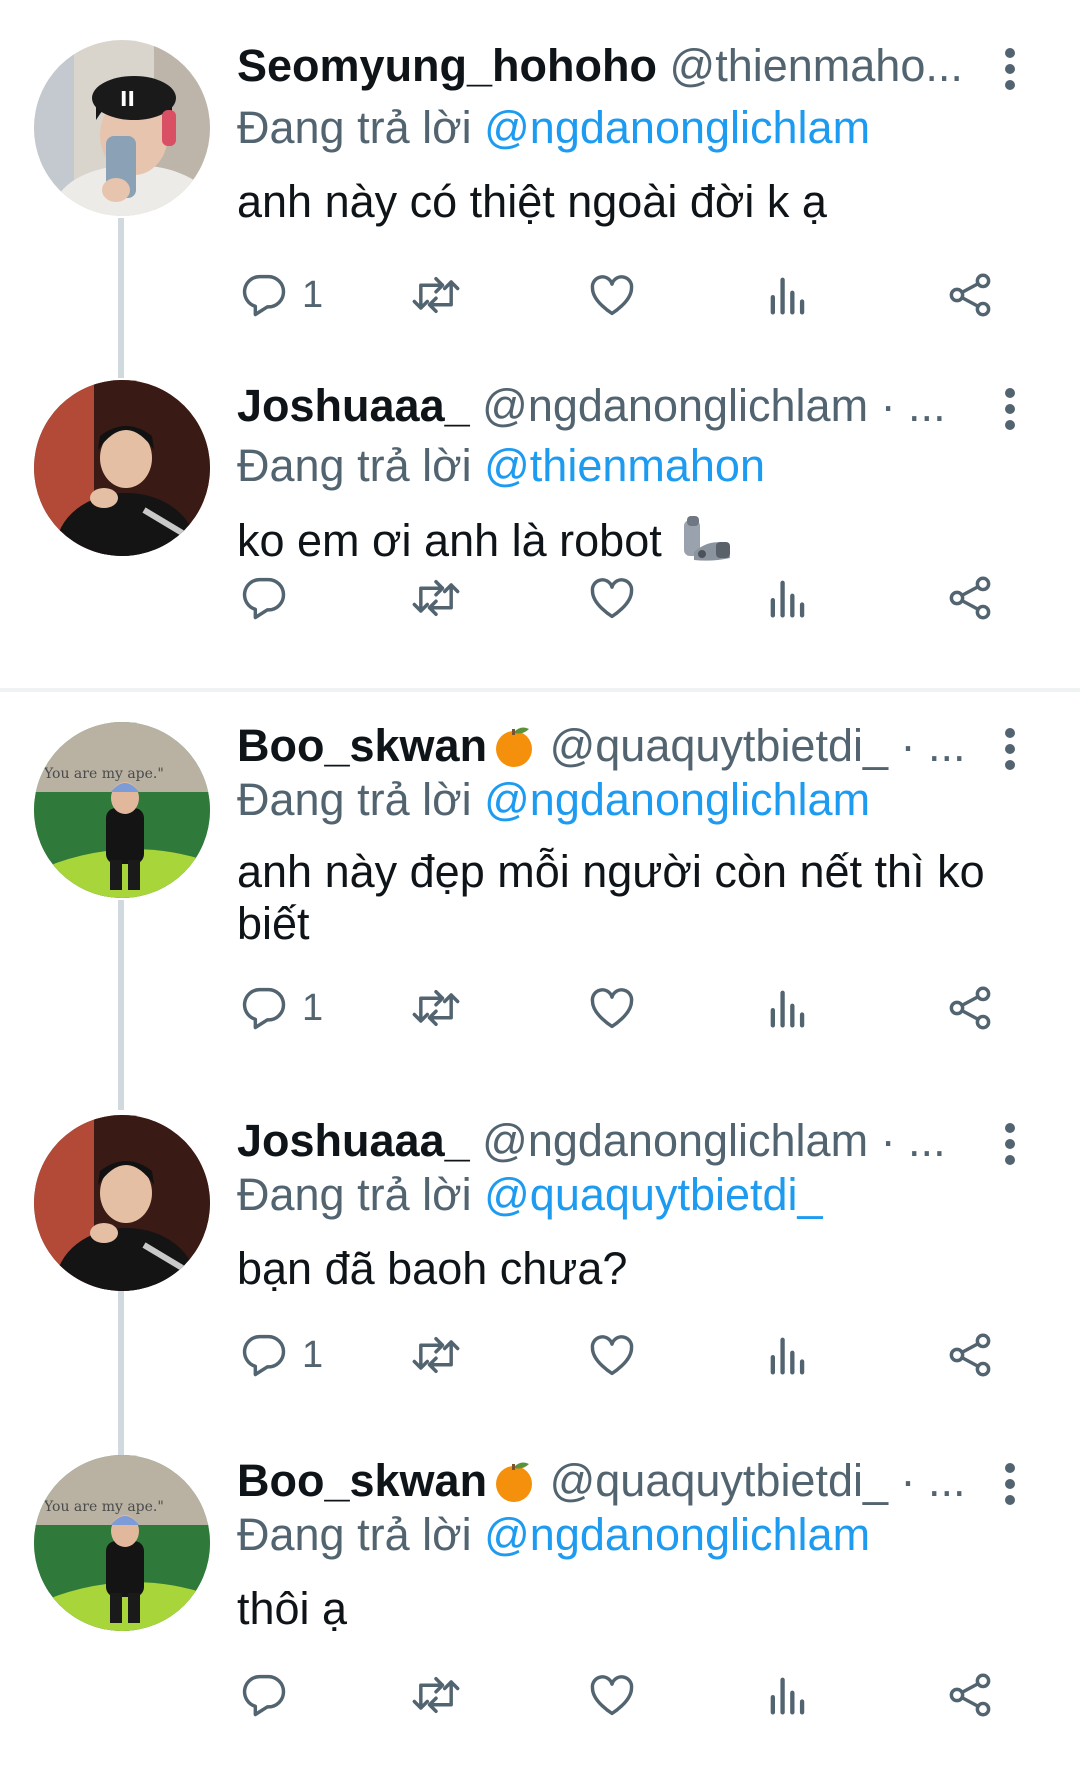  What do you see at coordinates (514, 1482) in the screenshot?
I see `orange-emoji-icon` at bounding box center [514, 1482].